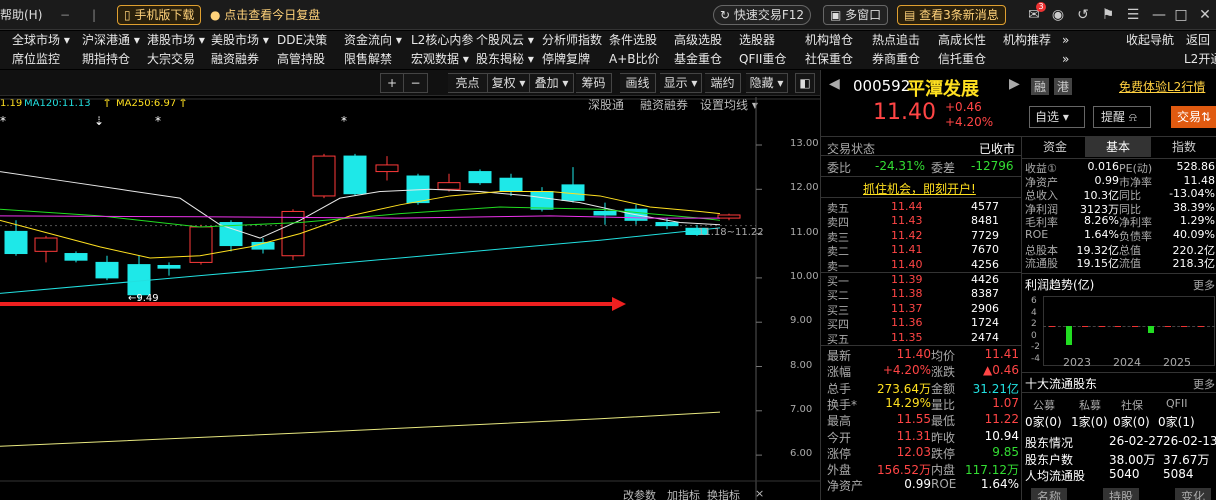  I want to click on sell-volume: 4577, so click(985, 206).